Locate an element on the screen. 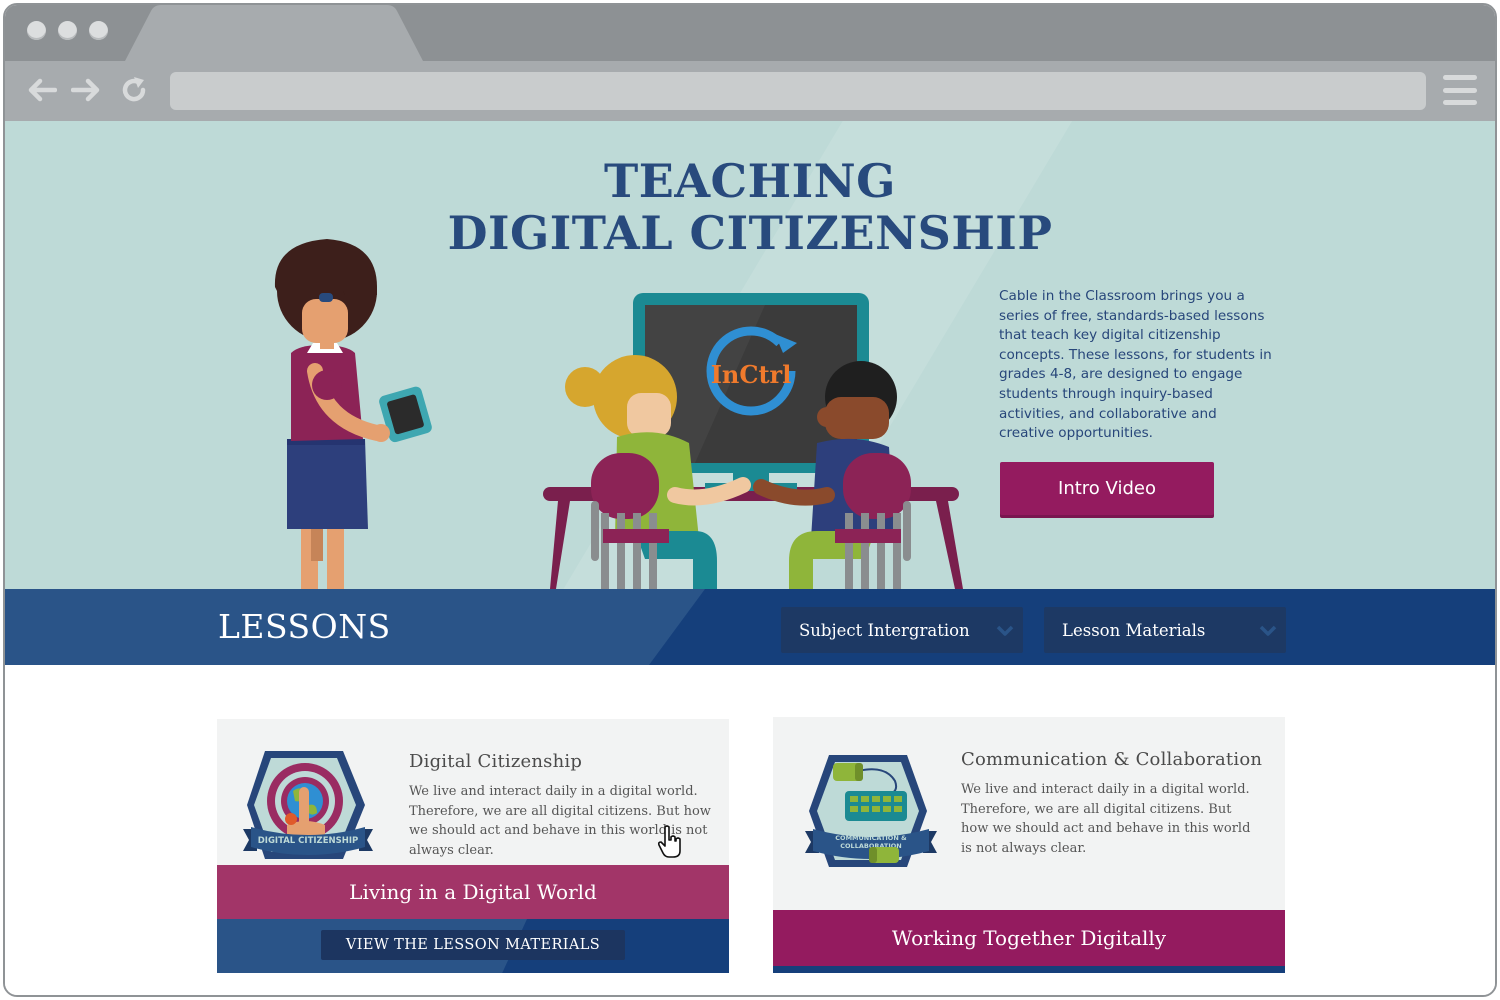 The width and height of the screenshot is (1500, 1000). hamburger-menu-icon is located at coordinates (1460, 90).